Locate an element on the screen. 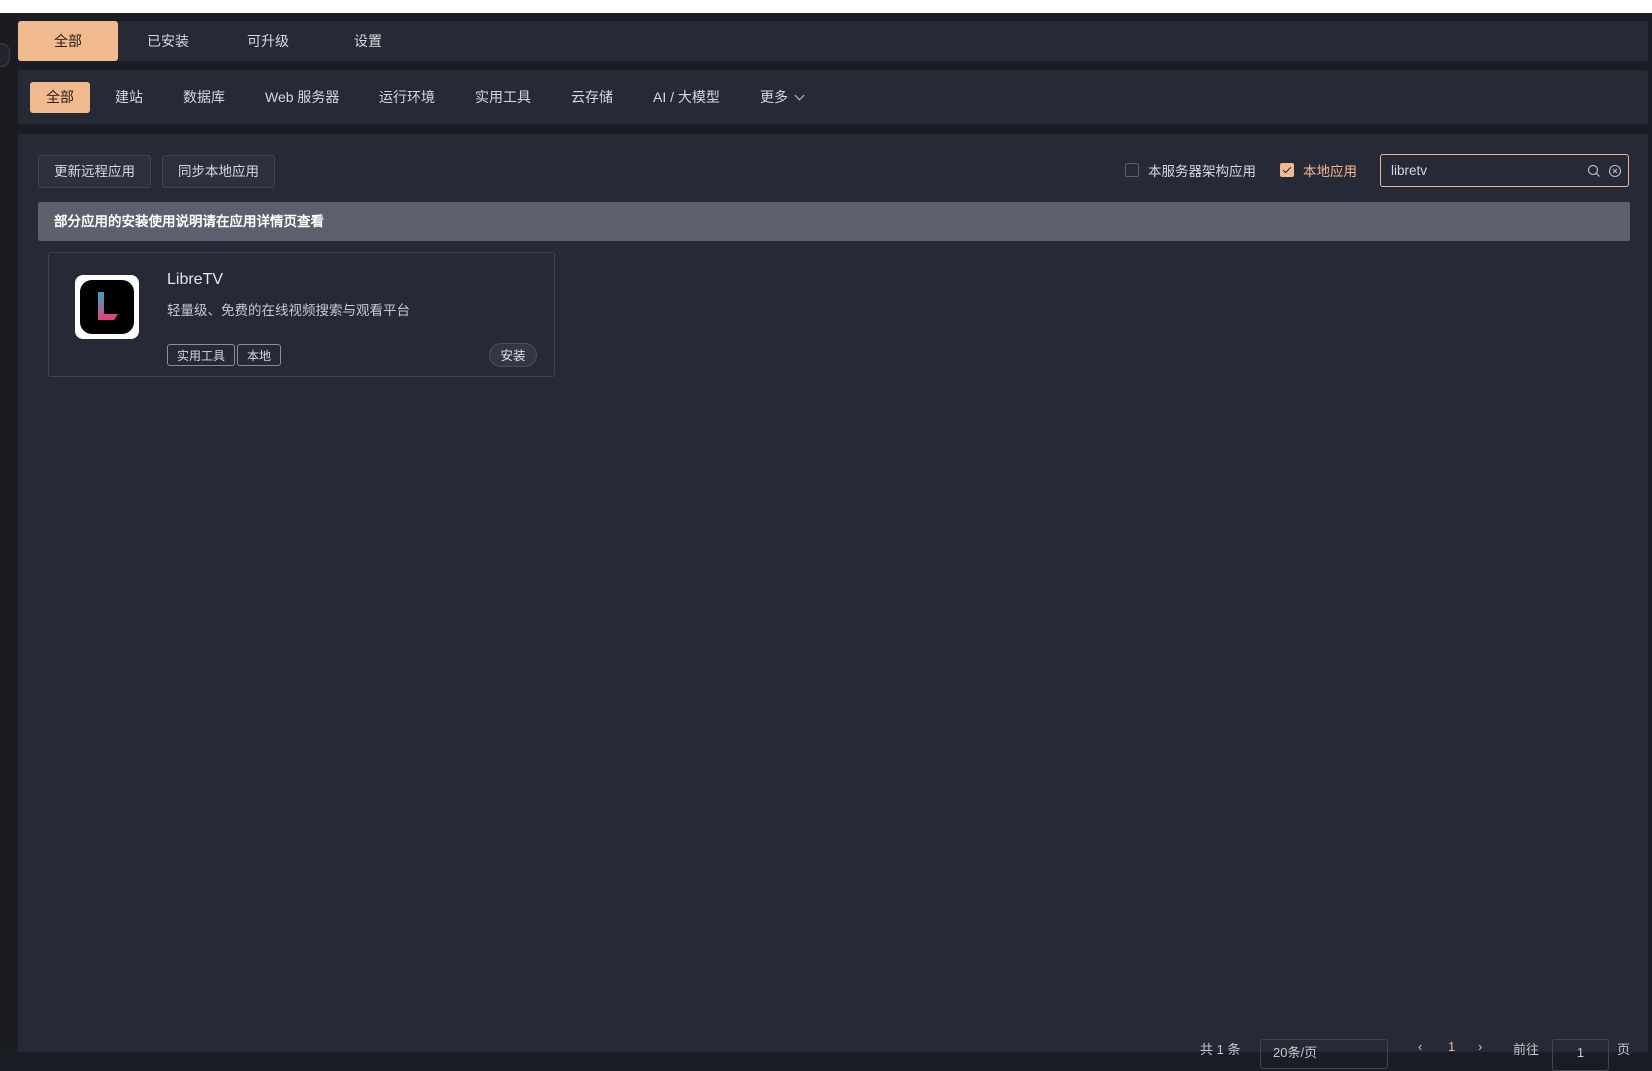 The height and width of the screenshot is (1071, 1652). notice-banner: 部分应用的安装使用说明请在应用详情页查看 is located at coordinates (834, 221).